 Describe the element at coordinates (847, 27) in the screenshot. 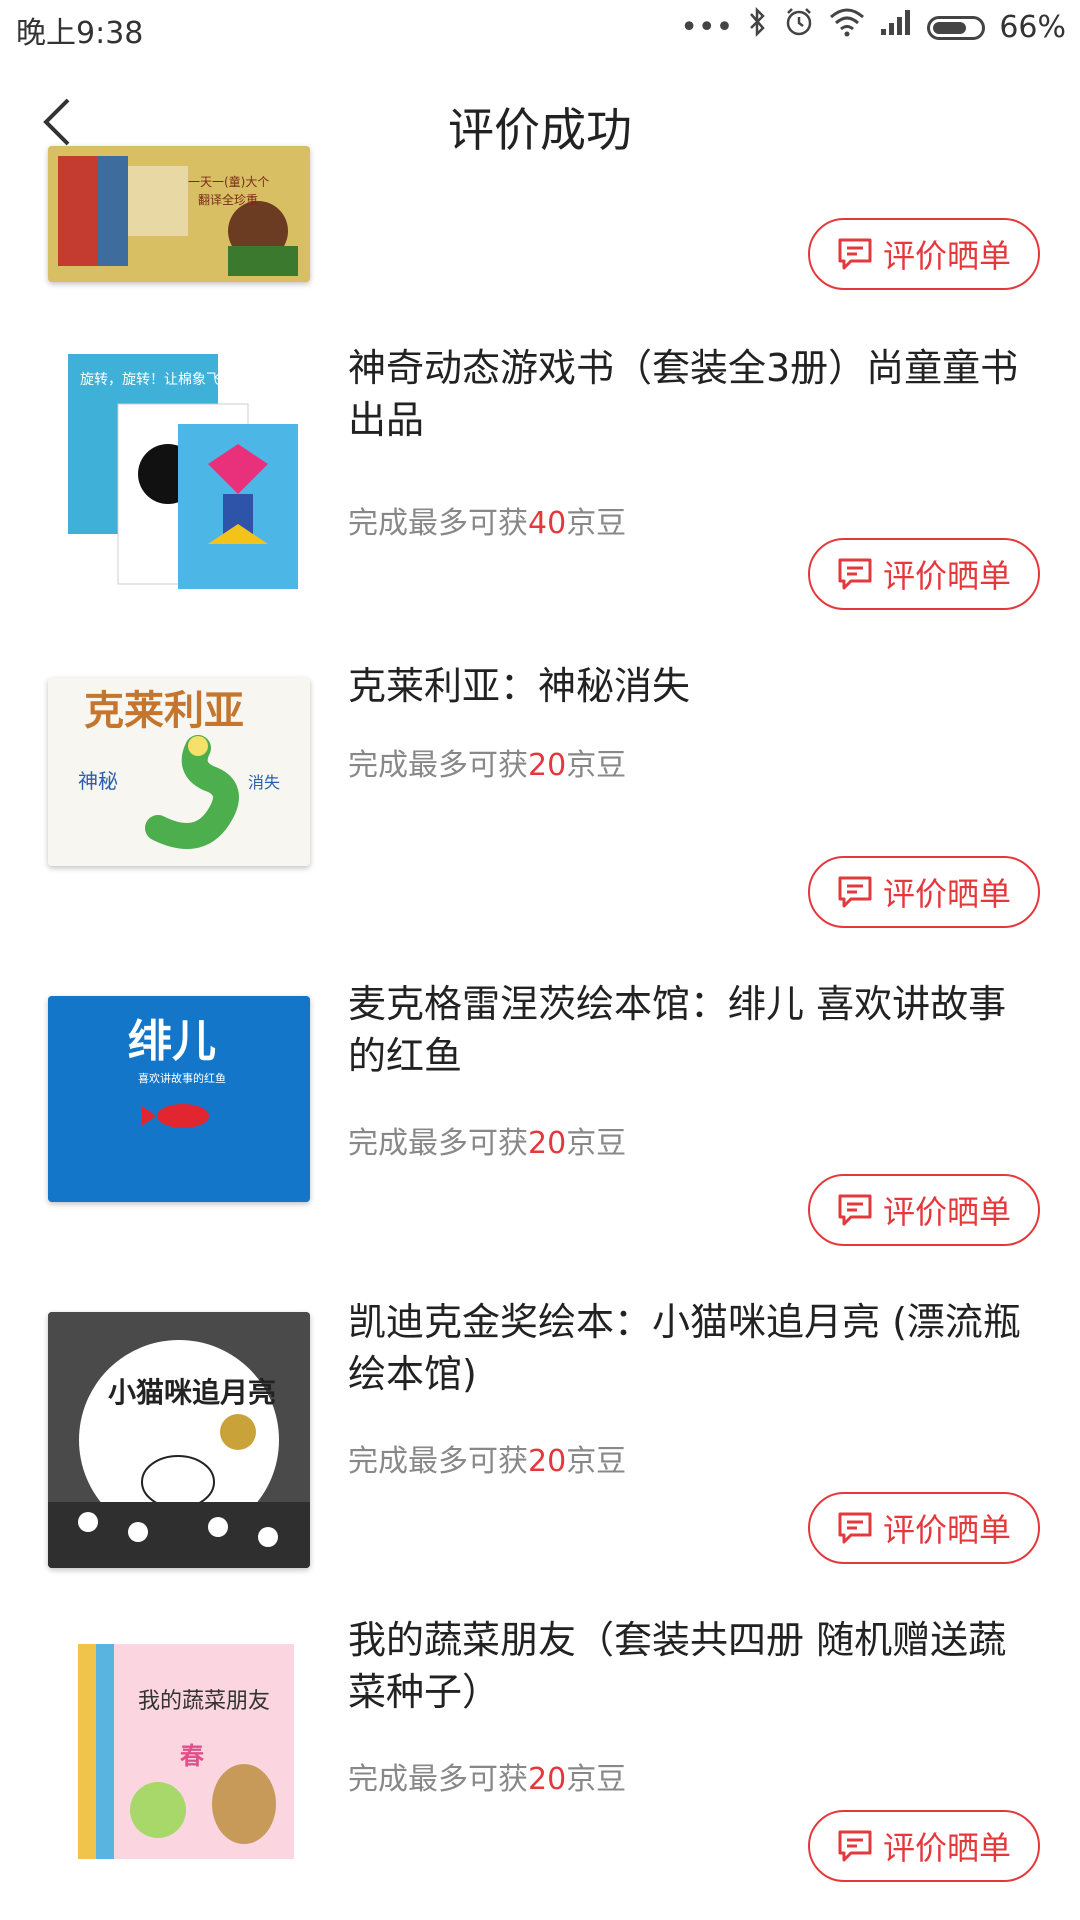

I see `wifi-icon` at that location.